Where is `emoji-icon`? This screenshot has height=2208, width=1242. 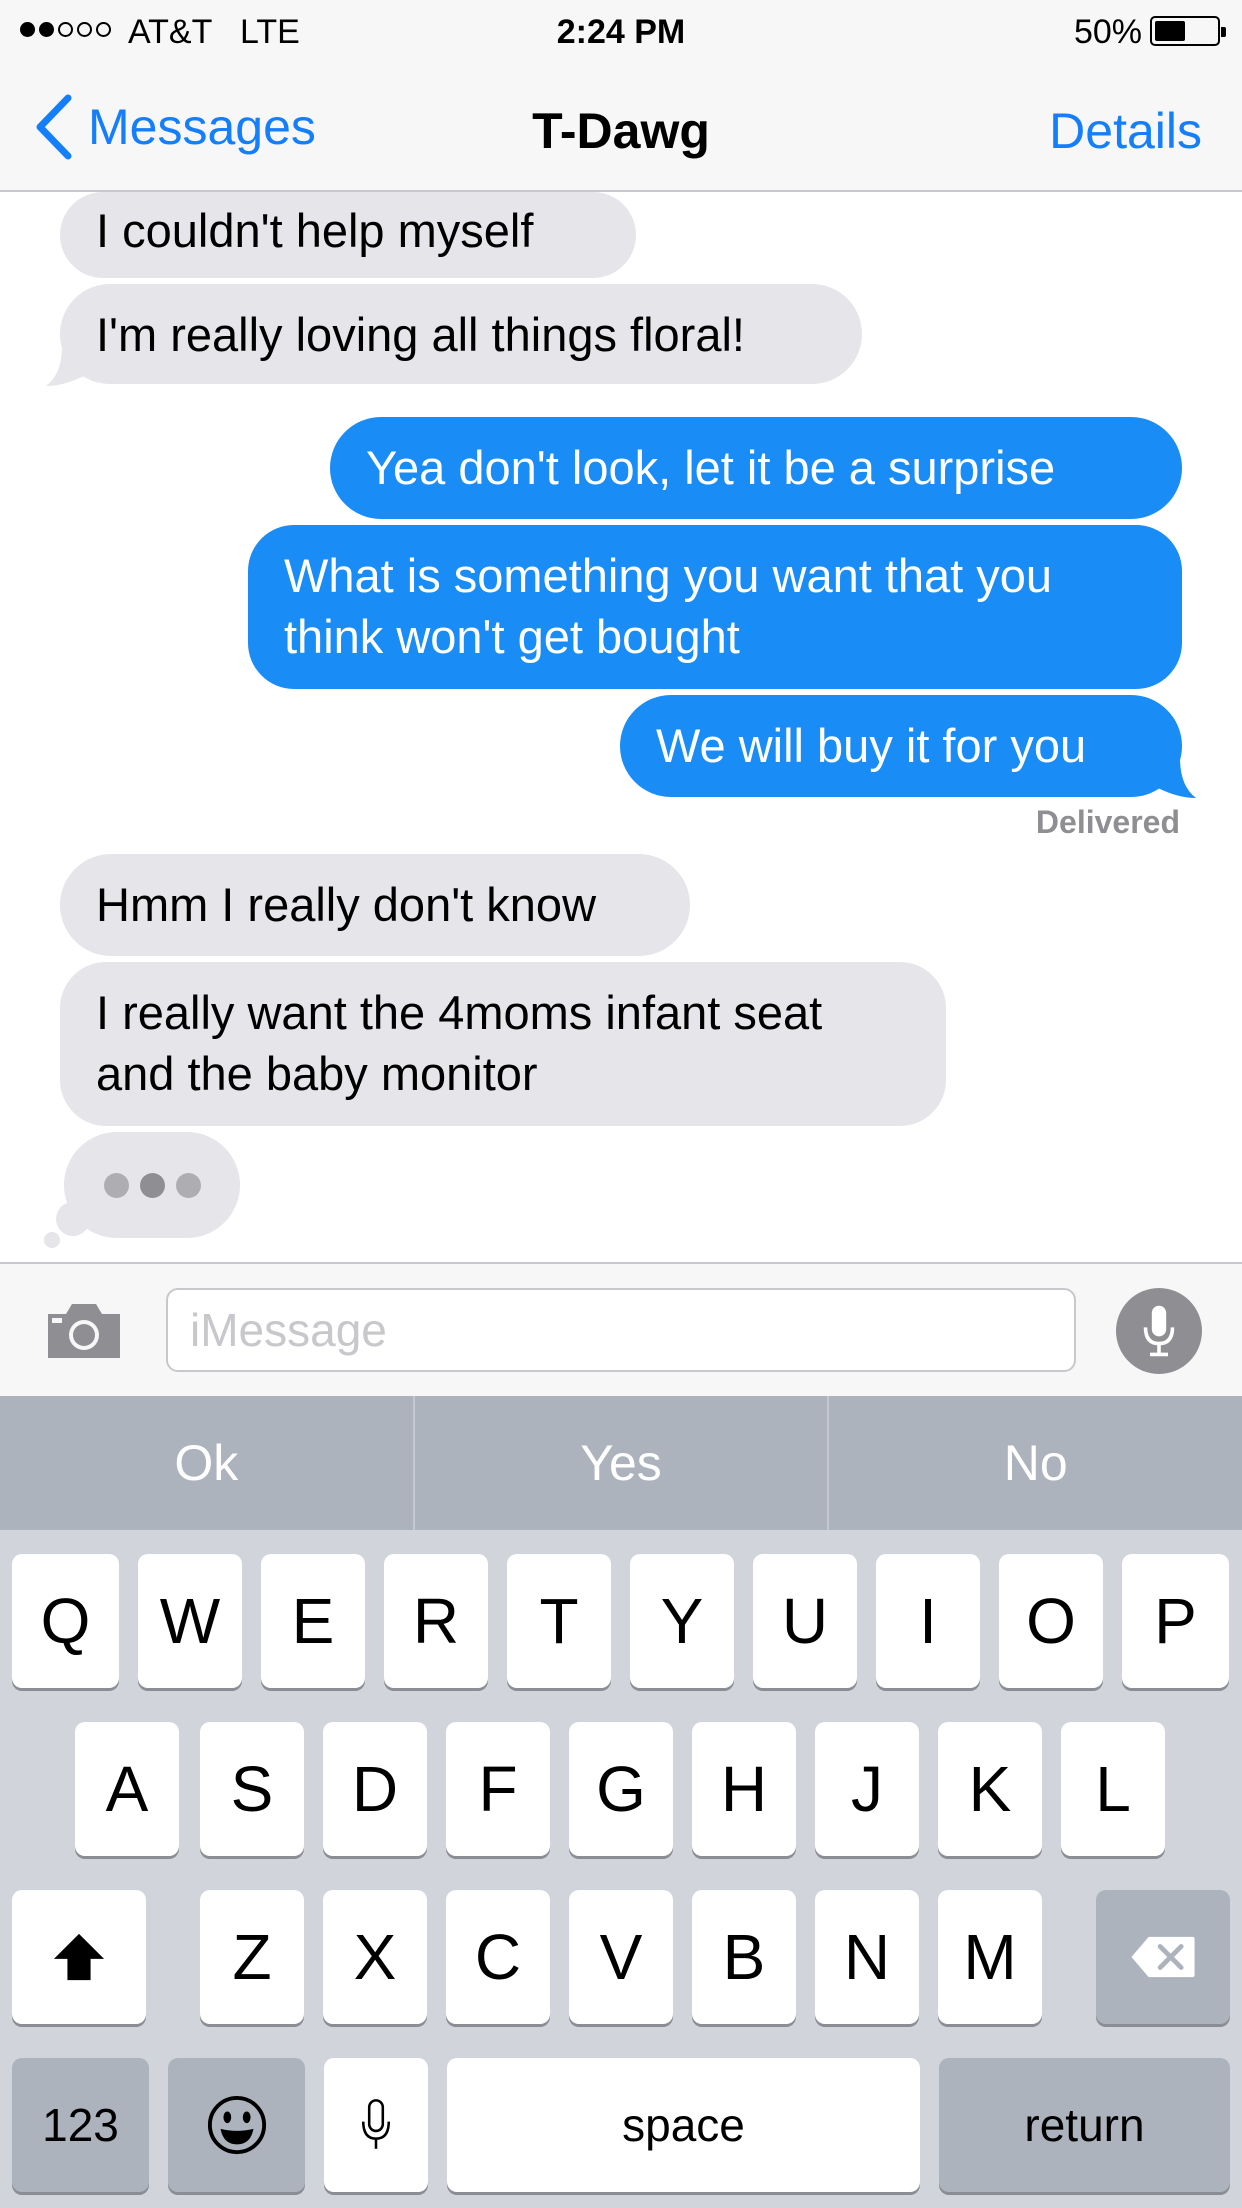
emoji-icon is located at coordinates (236, 2125).